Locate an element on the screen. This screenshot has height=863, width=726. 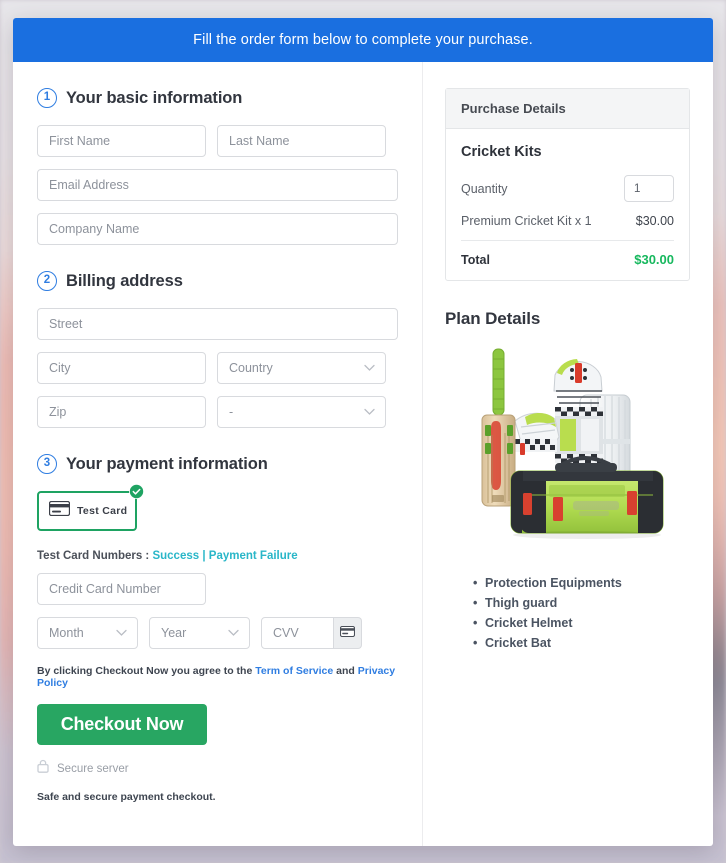
section-billing-address: 2 Billing address is located at coordinates (217, 281).